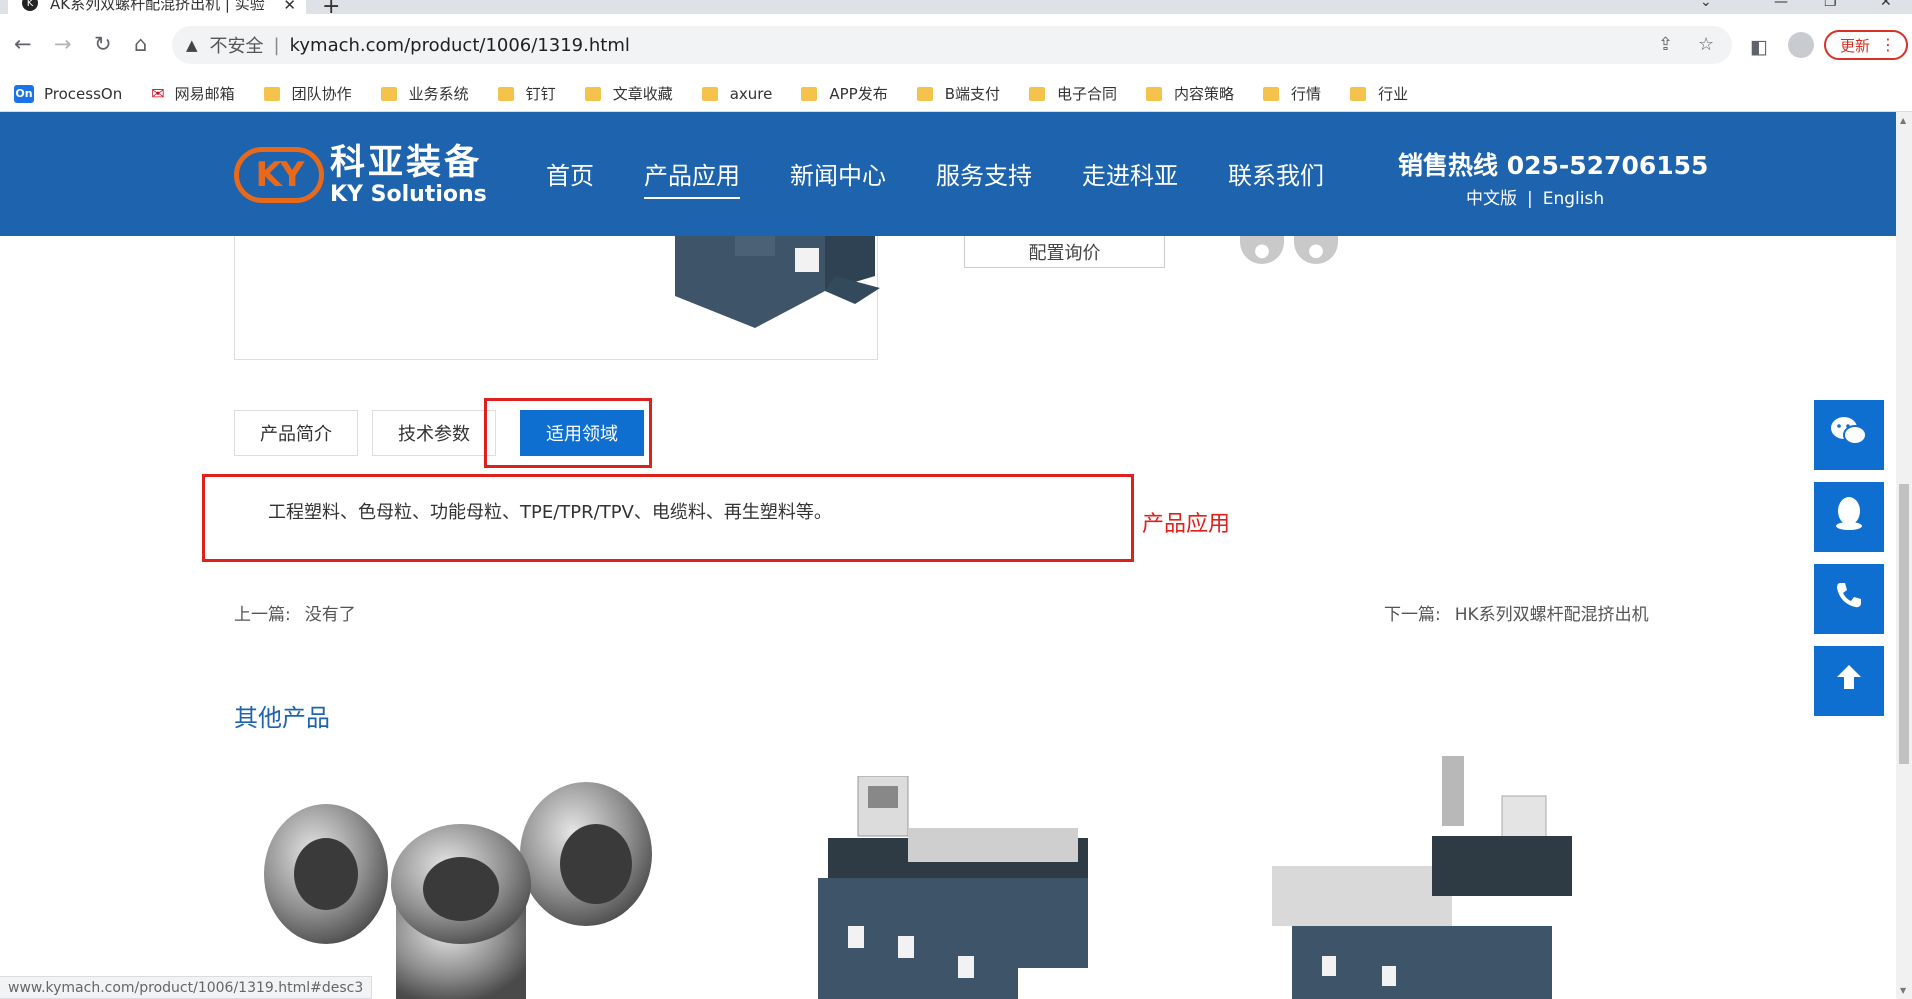 The width and height of the screenshot is (1912, 999). Describe the element at coordinates (1306, 94) in the screenshot. I see `bookmark-label: 行情` at that location.